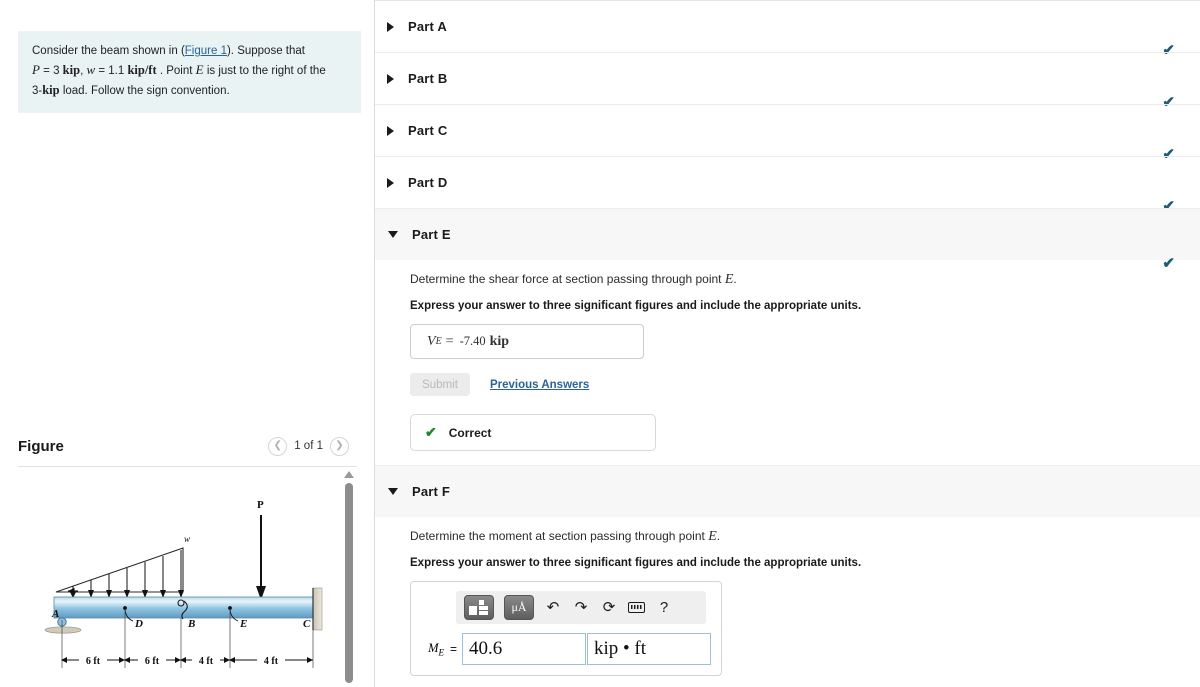 The image size is (1200, 687). Describe the element at coordinates (138, 624) in the screenshot. I see `svg-text: D` at that location.